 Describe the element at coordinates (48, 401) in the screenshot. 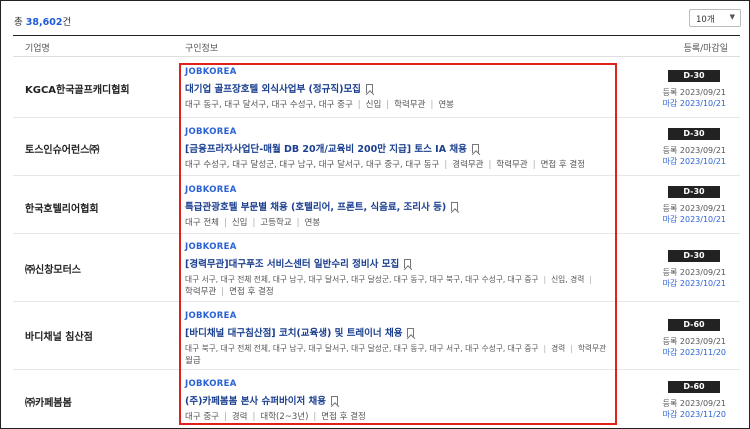

I see `company-name: ㈜카페봄봄` at that location.